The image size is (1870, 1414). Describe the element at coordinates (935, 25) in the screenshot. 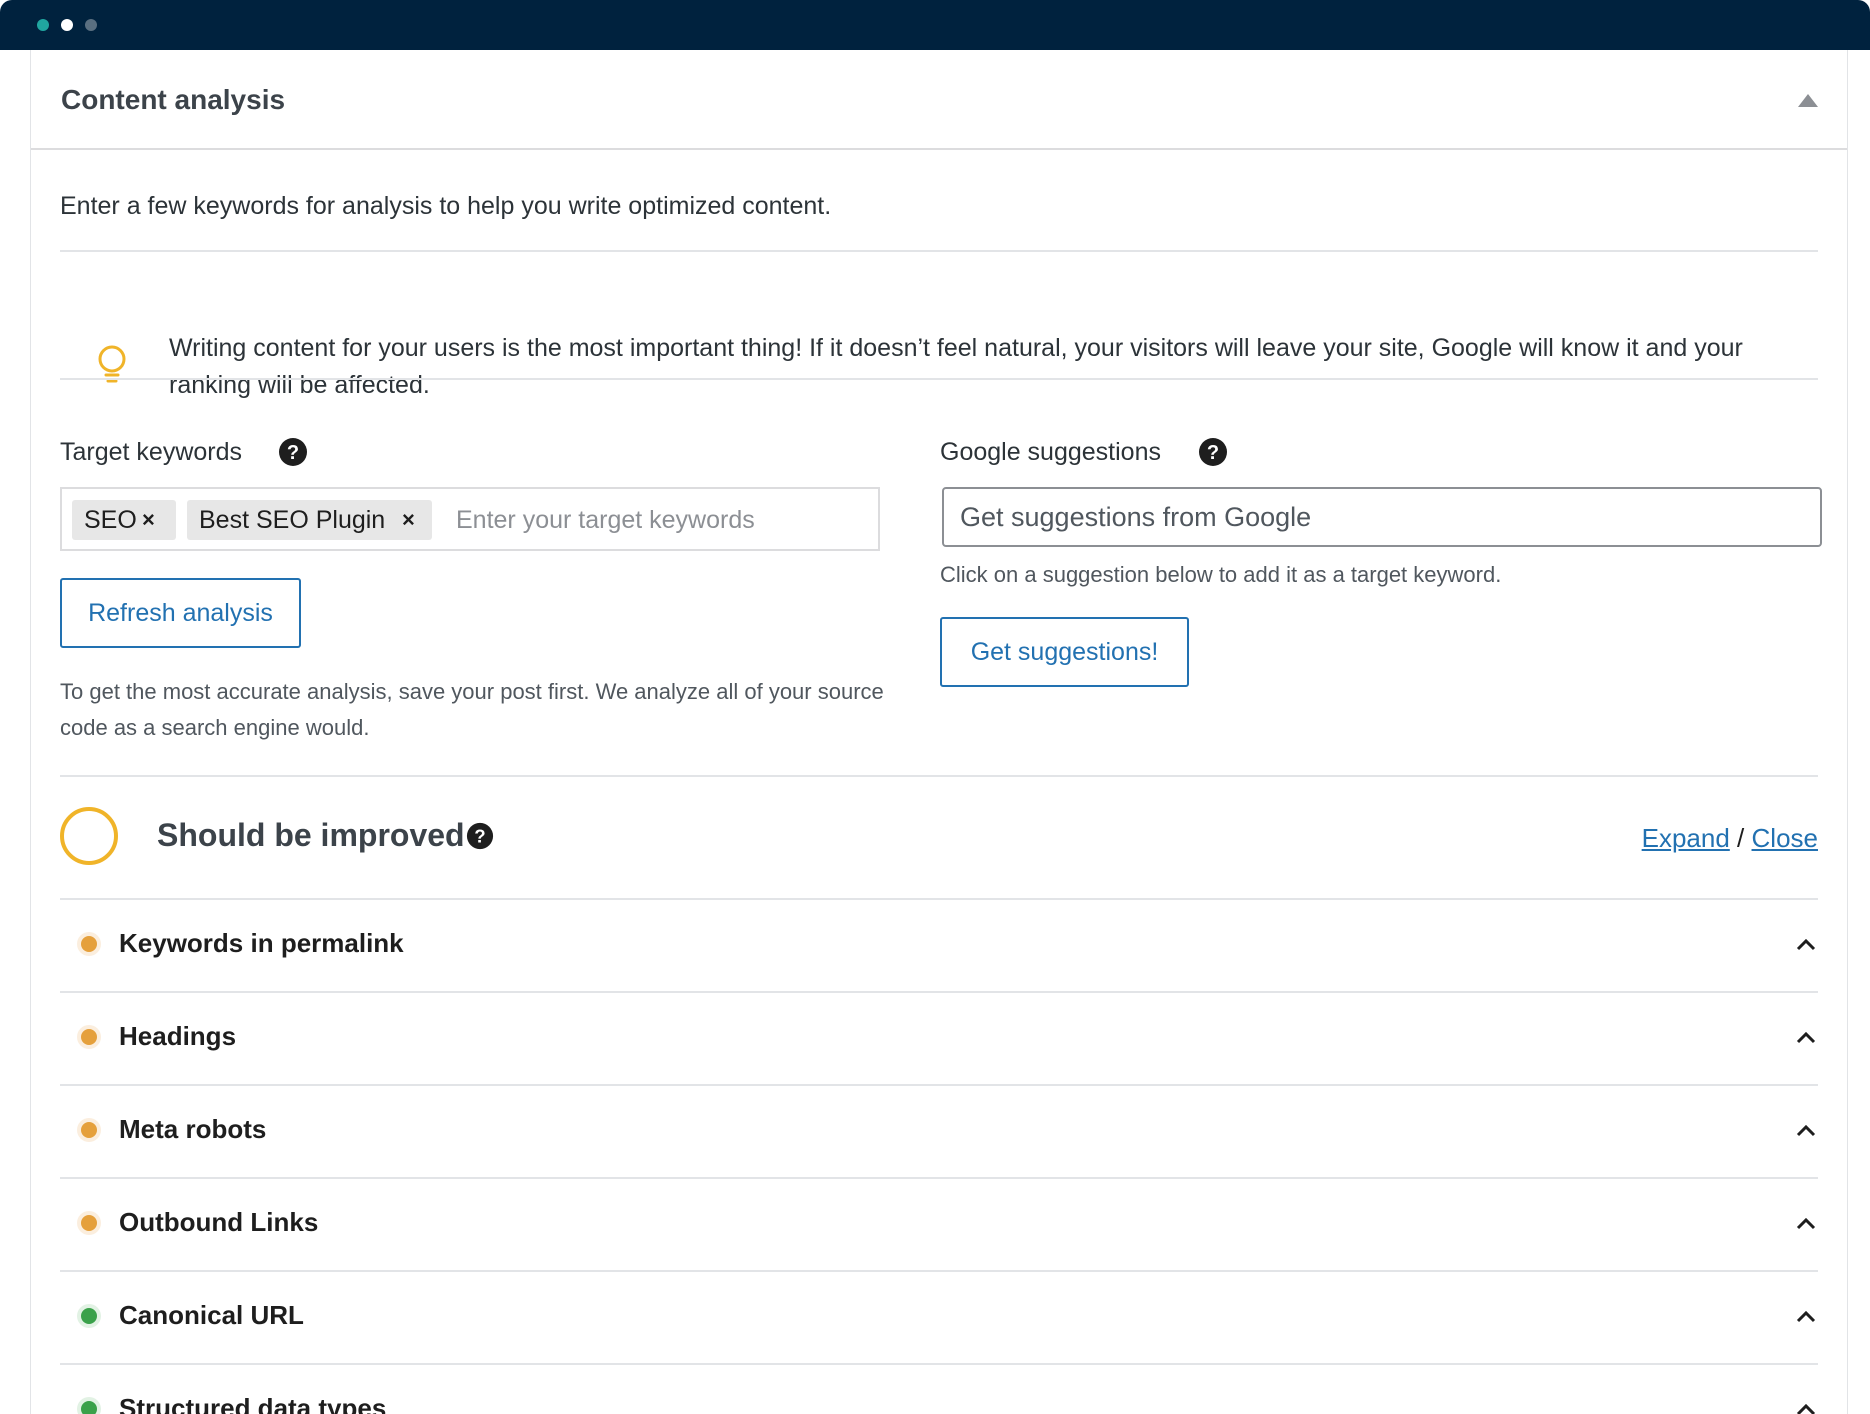

I see `window-titlebar` at that location.